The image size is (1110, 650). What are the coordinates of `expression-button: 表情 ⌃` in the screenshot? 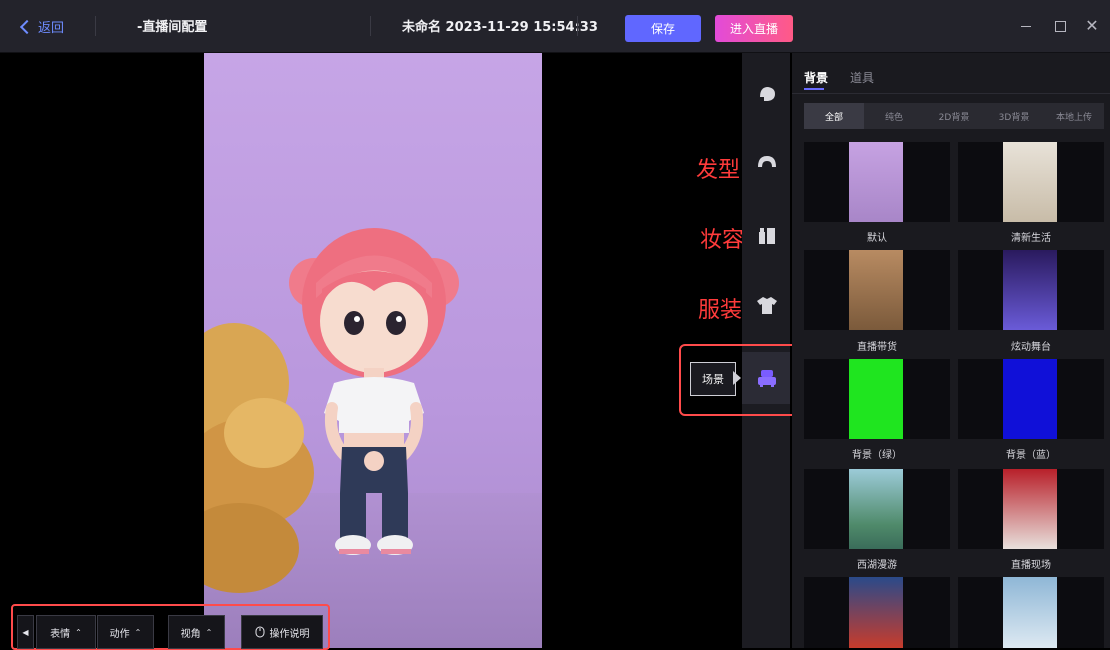 It's located at (66, 632).